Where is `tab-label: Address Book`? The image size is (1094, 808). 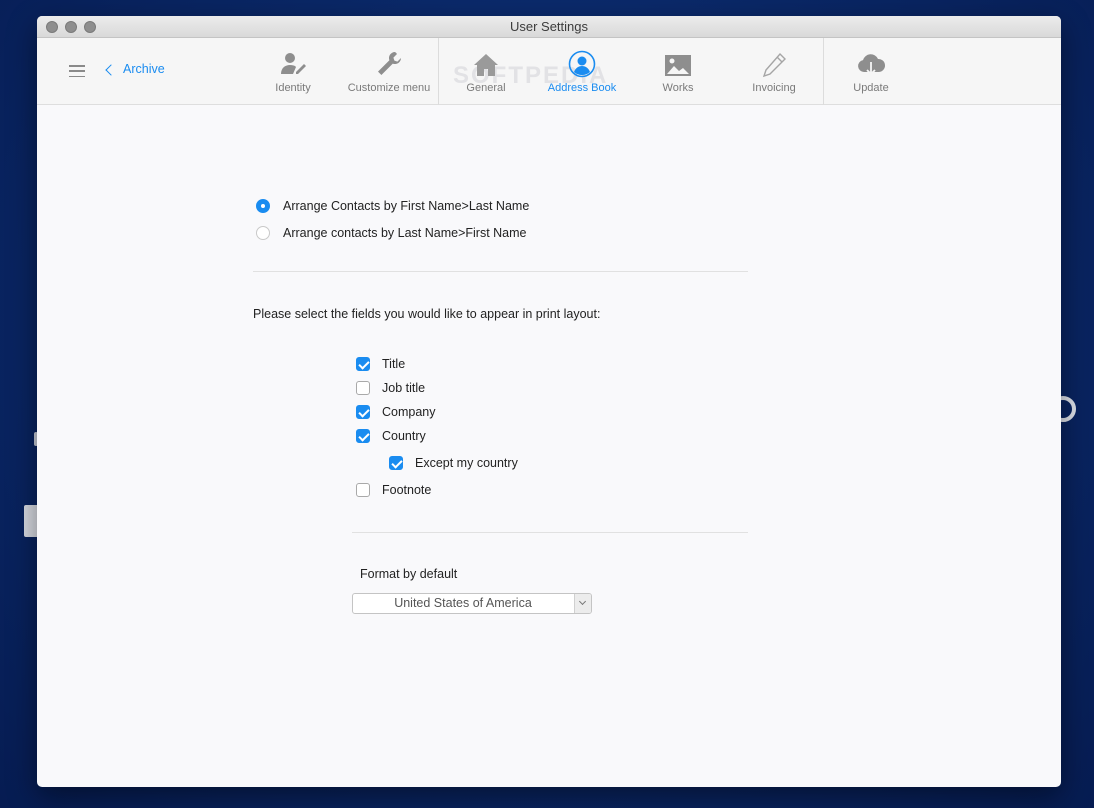 tab-label: Address Book is located at coordinates (582, 88).